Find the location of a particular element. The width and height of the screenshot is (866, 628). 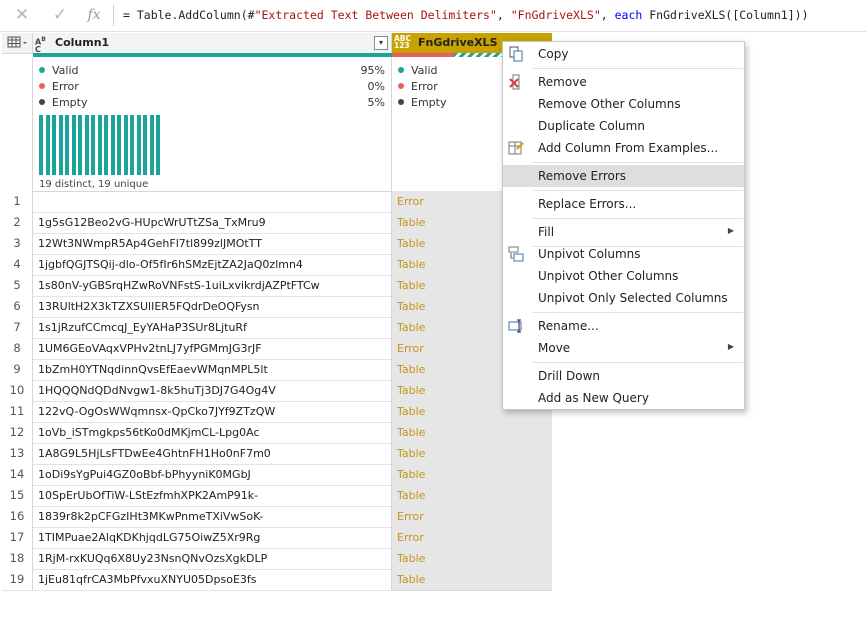

row-number: 17 is located at coordinates (17, 538).